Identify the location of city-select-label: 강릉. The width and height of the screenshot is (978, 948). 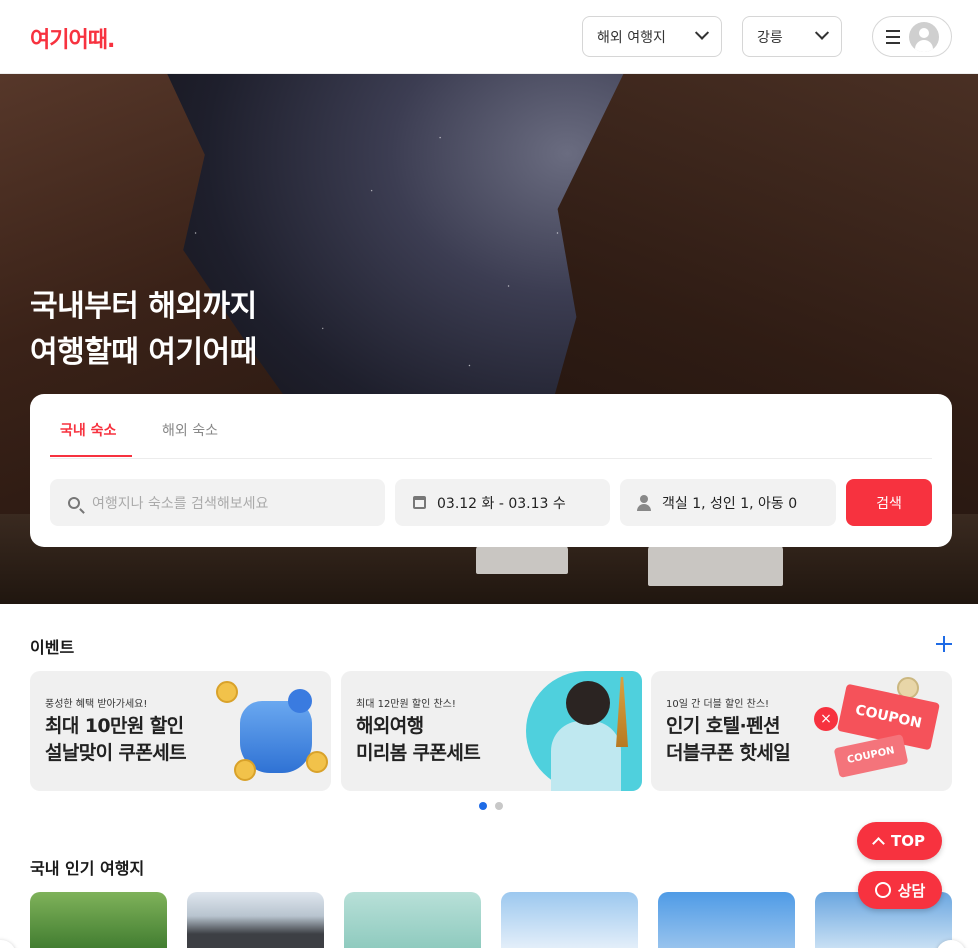
(770, 37).